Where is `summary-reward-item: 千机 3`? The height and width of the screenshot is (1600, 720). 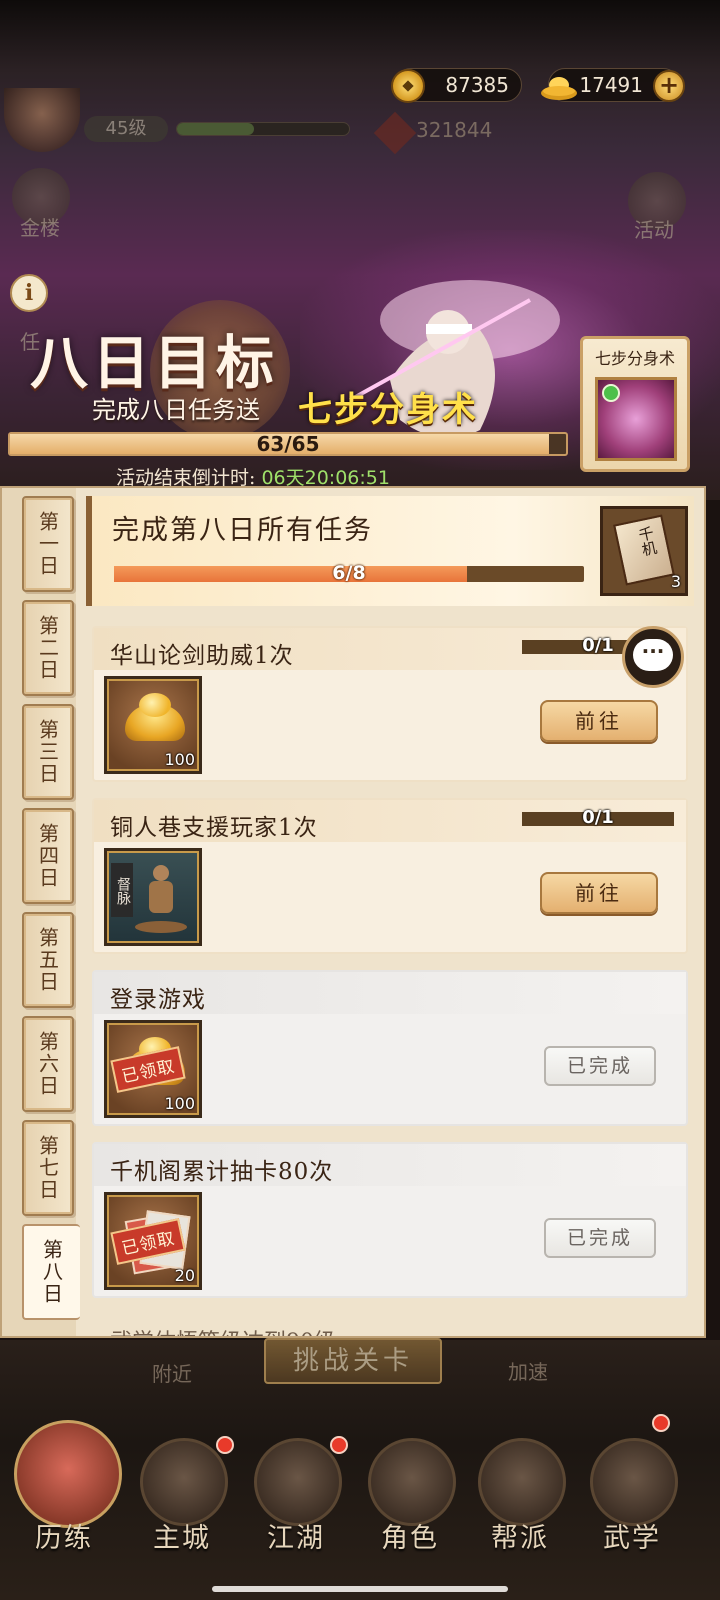
summary-reward-item: 千机 3 is located at coordinates (644, 551).